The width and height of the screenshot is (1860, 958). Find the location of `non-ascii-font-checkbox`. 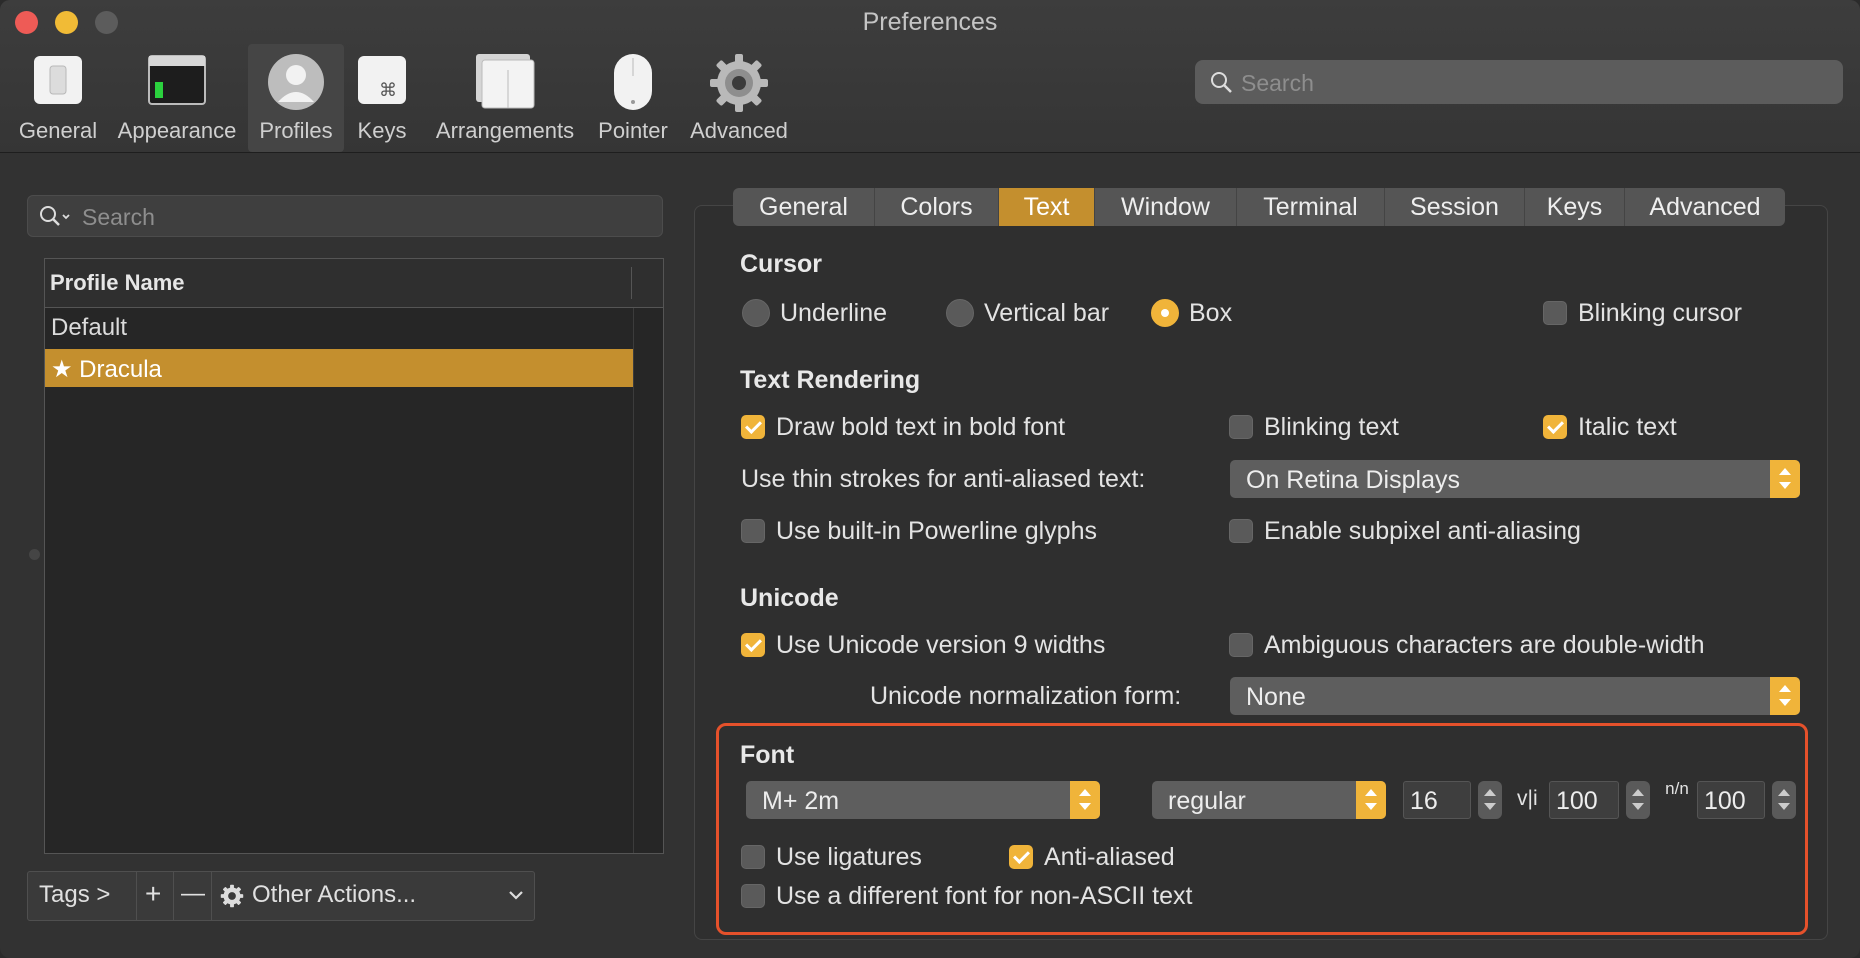

non-ascii-font-checkbox is located at coordinates (753, 896).